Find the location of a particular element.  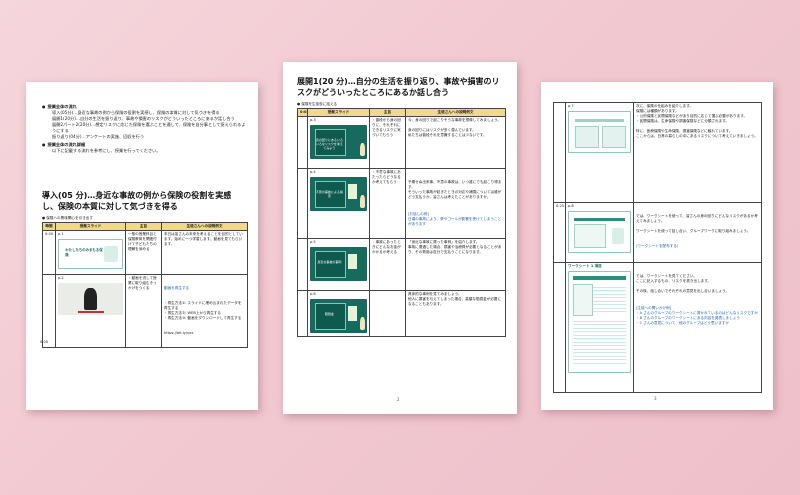

slide-title: 賠償金 is located at coordinates (329, 313).